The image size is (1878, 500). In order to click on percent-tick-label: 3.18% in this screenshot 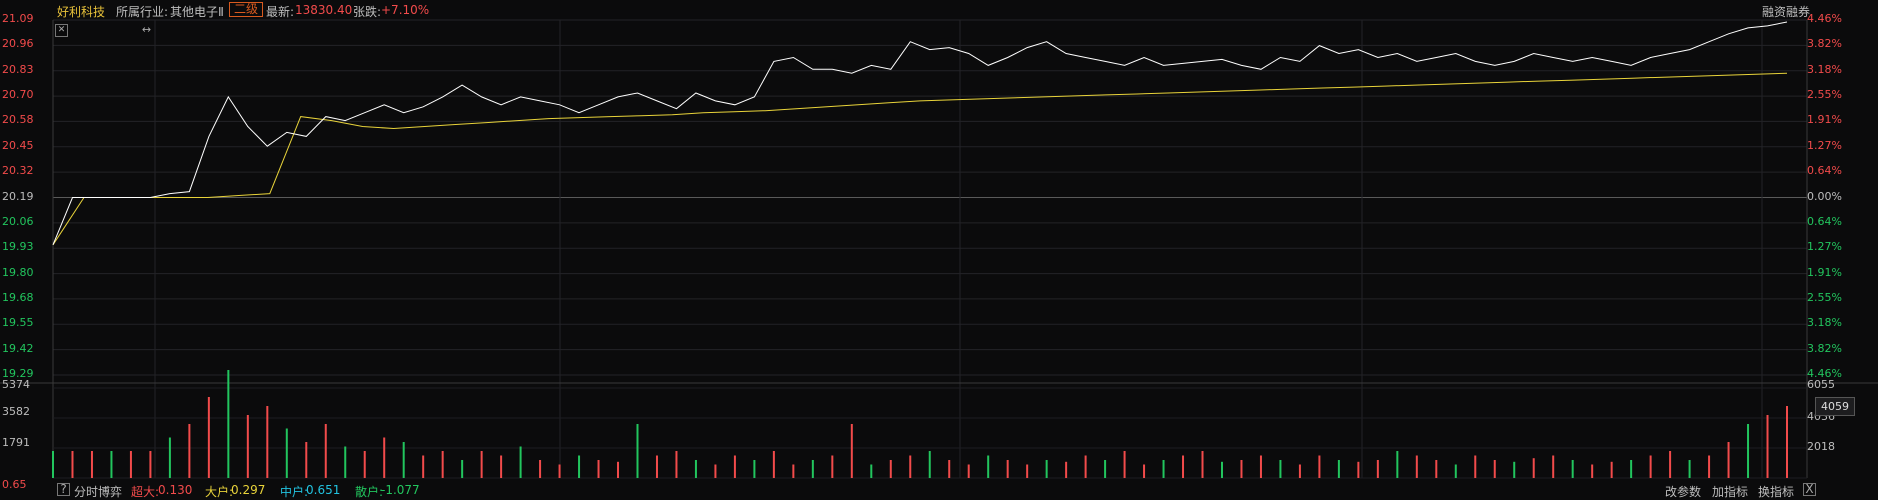, I will do `click(1824, 69)`.